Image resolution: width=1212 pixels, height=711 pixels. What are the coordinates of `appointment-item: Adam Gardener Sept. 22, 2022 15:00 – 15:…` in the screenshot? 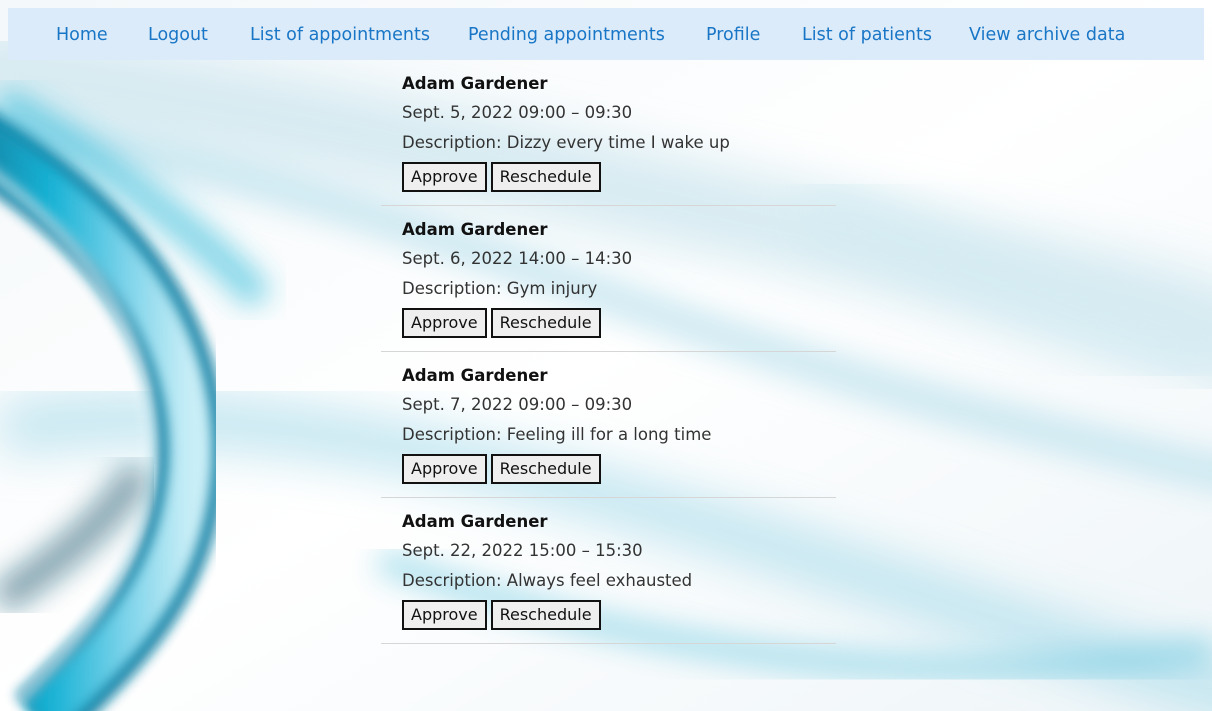 It's located at (608, 571).